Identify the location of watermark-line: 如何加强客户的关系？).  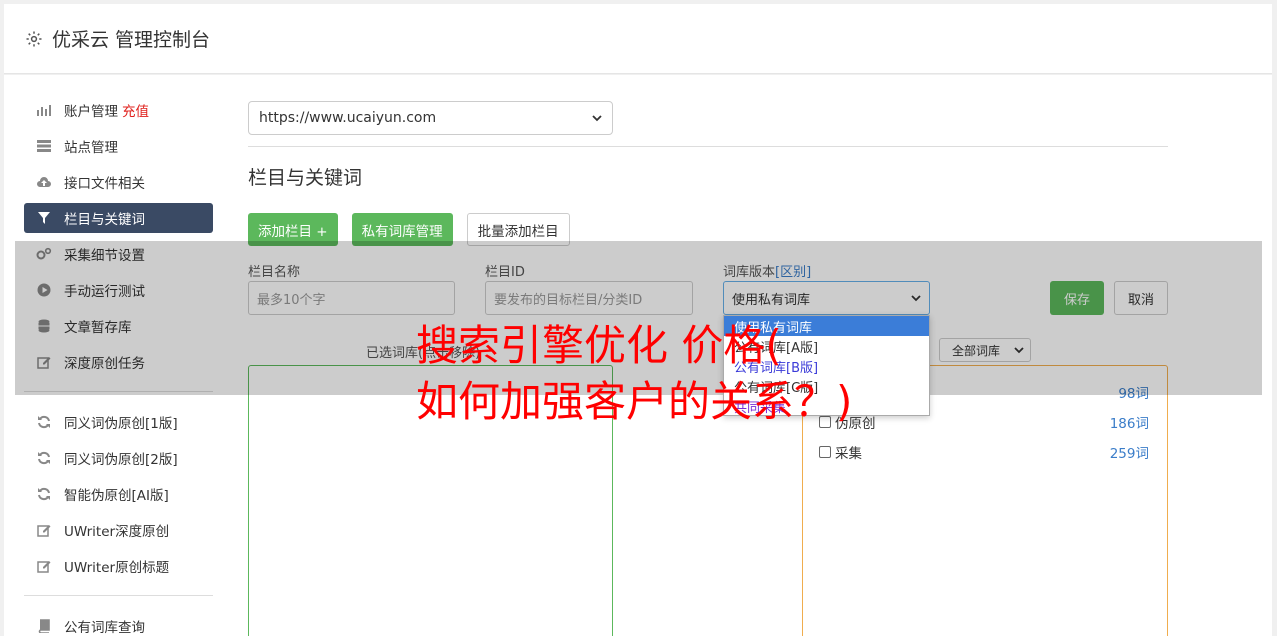
(634, 401).